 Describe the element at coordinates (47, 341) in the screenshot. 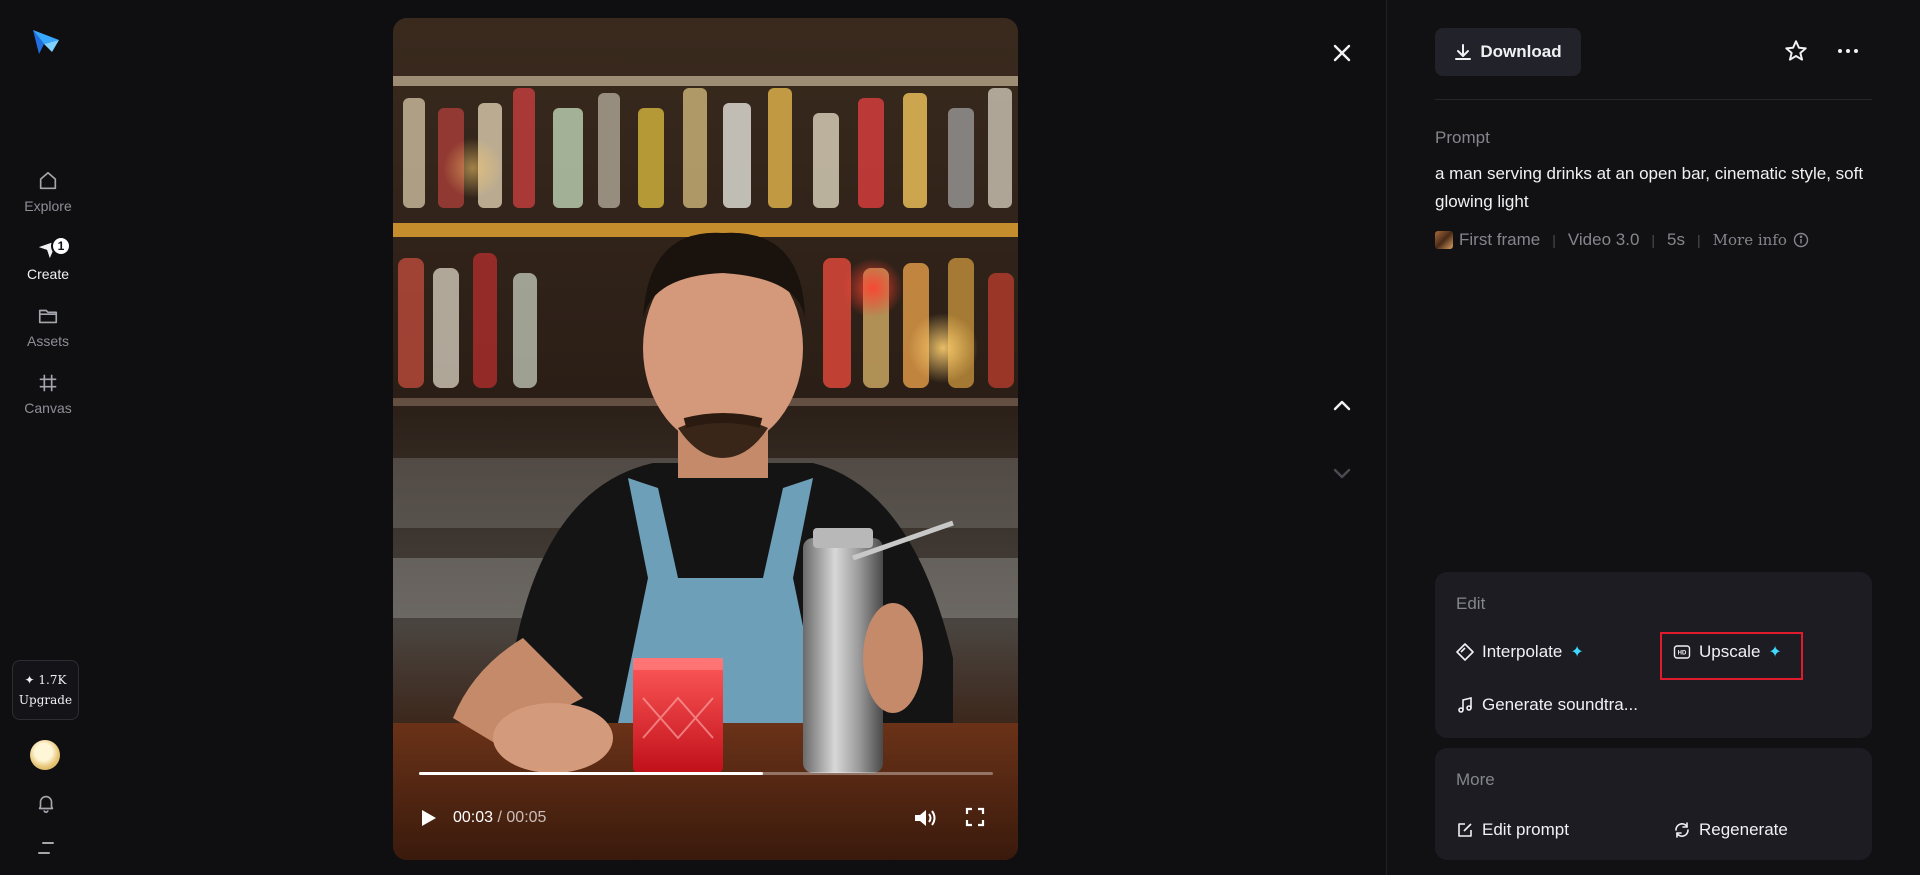

I see `sidebar-item-label: Assets` at that location.